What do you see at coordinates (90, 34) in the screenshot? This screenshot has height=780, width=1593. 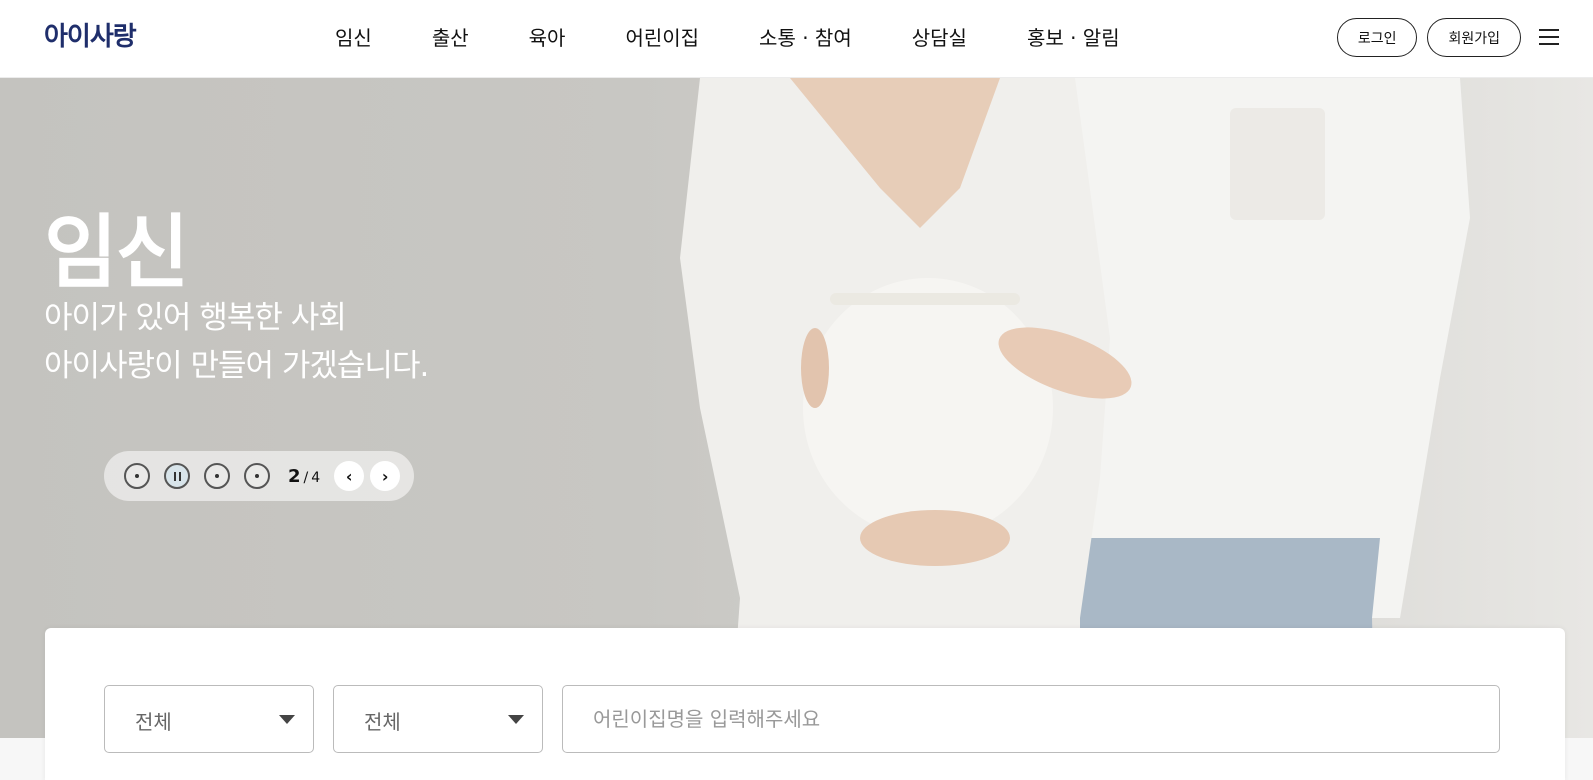 I see `site-logo: 아이사랑` at bounding box center [90, 34].